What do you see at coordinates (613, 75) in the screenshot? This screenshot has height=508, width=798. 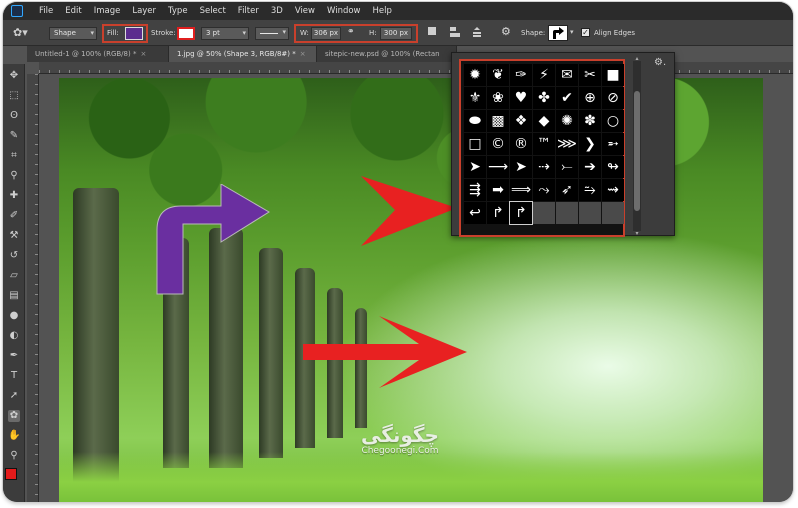 I see `shape-option: ■` at bounding box center [613, 75].